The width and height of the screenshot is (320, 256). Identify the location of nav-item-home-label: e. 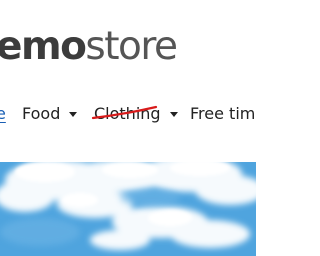
(3, 113).